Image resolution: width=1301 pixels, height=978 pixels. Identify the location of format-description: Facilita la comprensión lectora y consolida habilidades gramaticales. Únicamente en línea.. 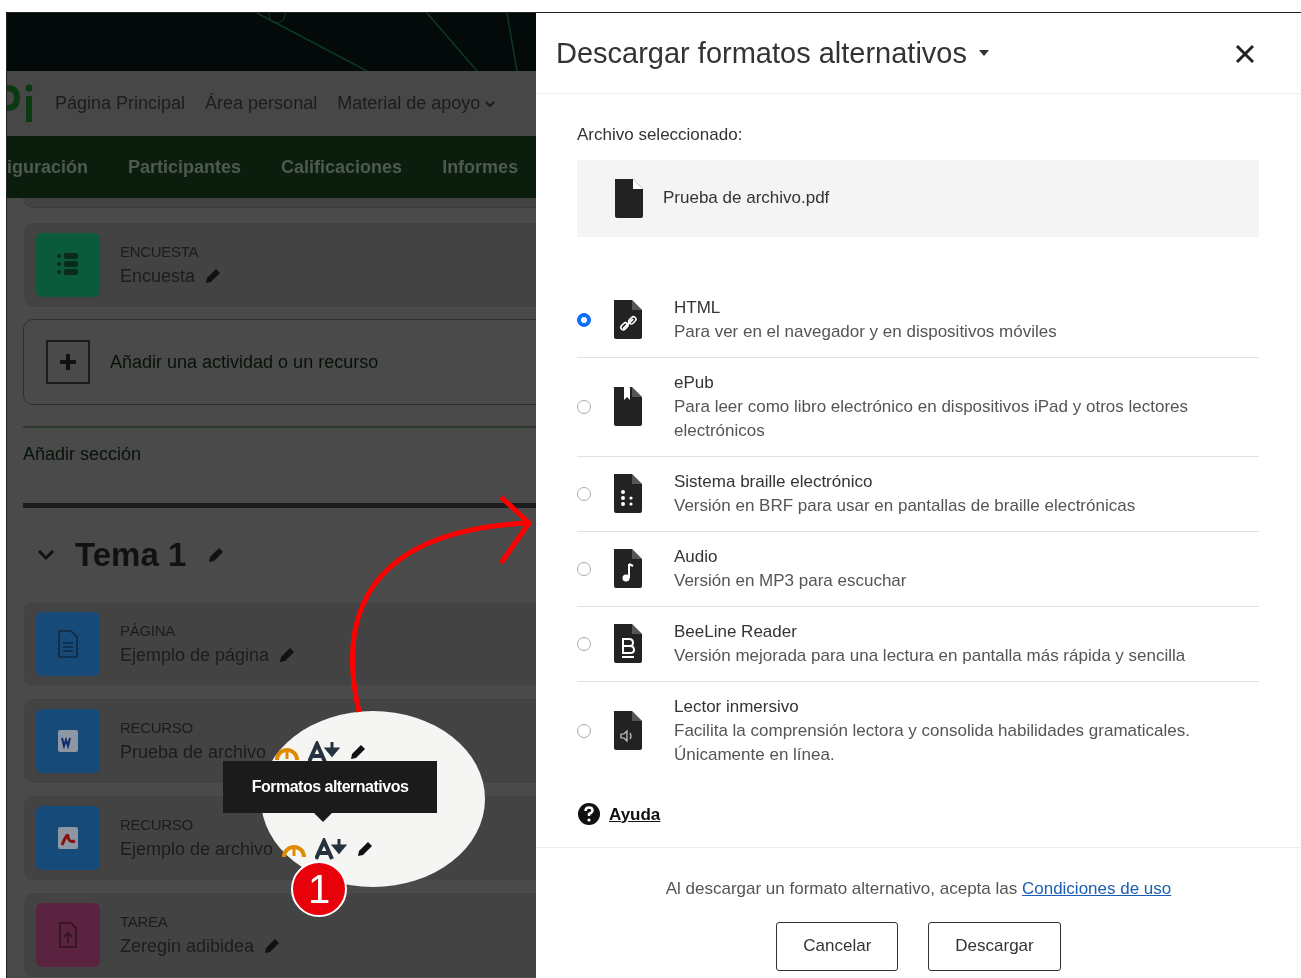
(932, 742).